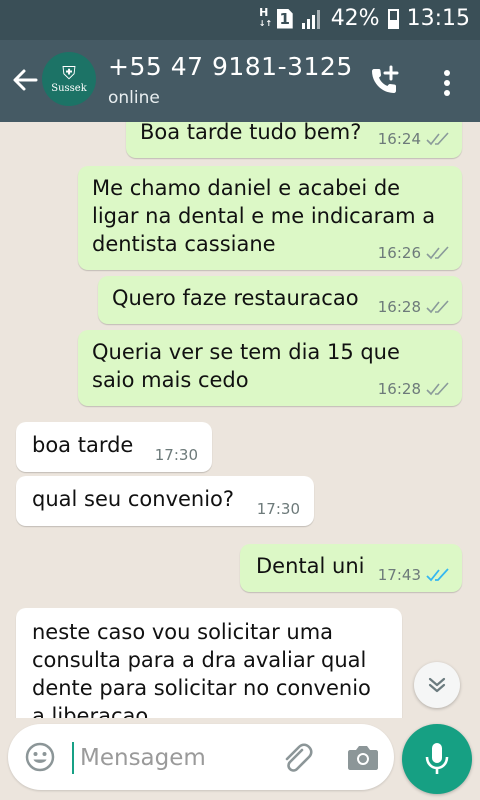  What do you see at coordinates (251, 133) in the screenshot?
I see `message-text: Boa tarde tudo bem?` at bounding box center [251, 133].